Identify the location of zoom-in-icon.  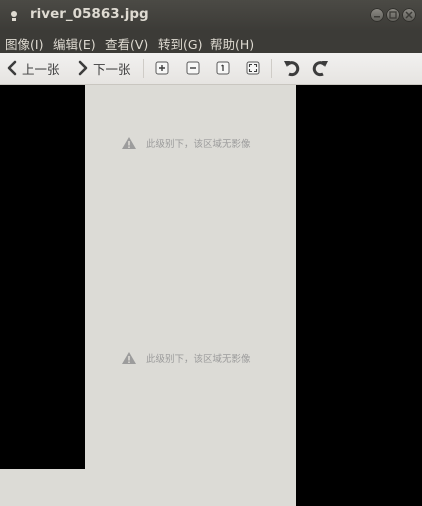
(162, 68).